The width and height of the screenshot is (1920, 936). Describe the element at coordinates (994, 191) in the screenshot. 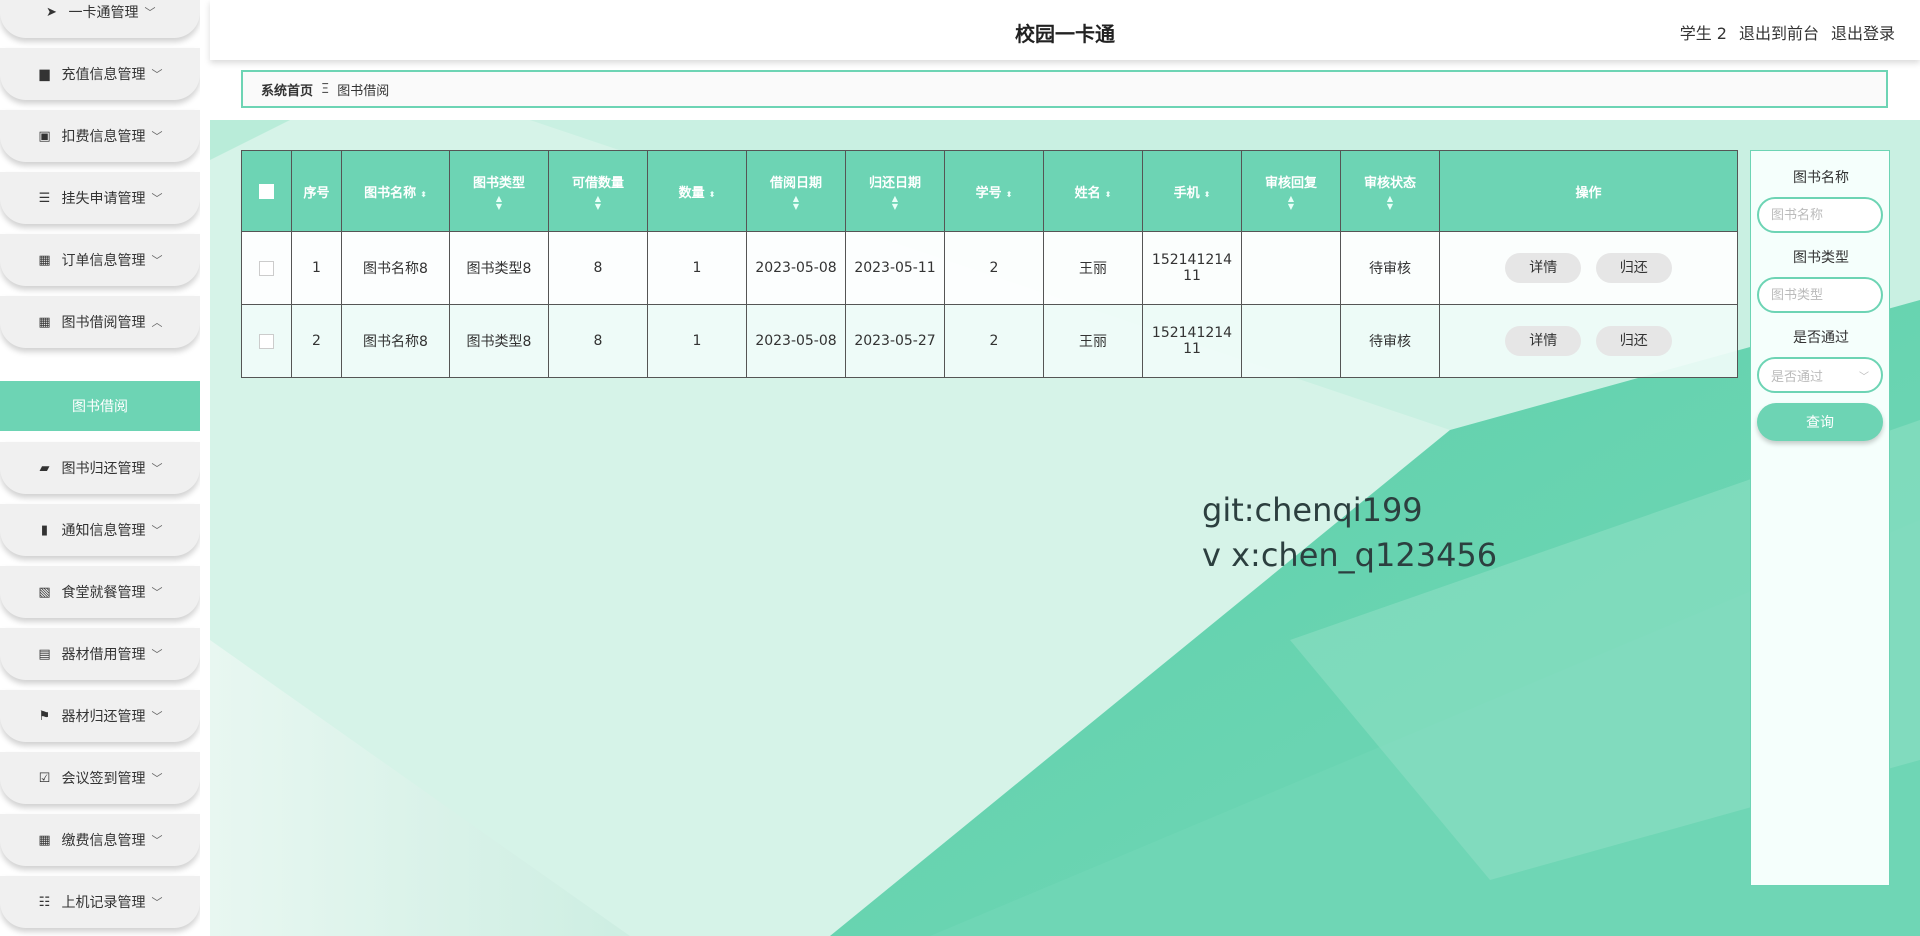

I see `col-student-id: 学号 ⬍` at that location.